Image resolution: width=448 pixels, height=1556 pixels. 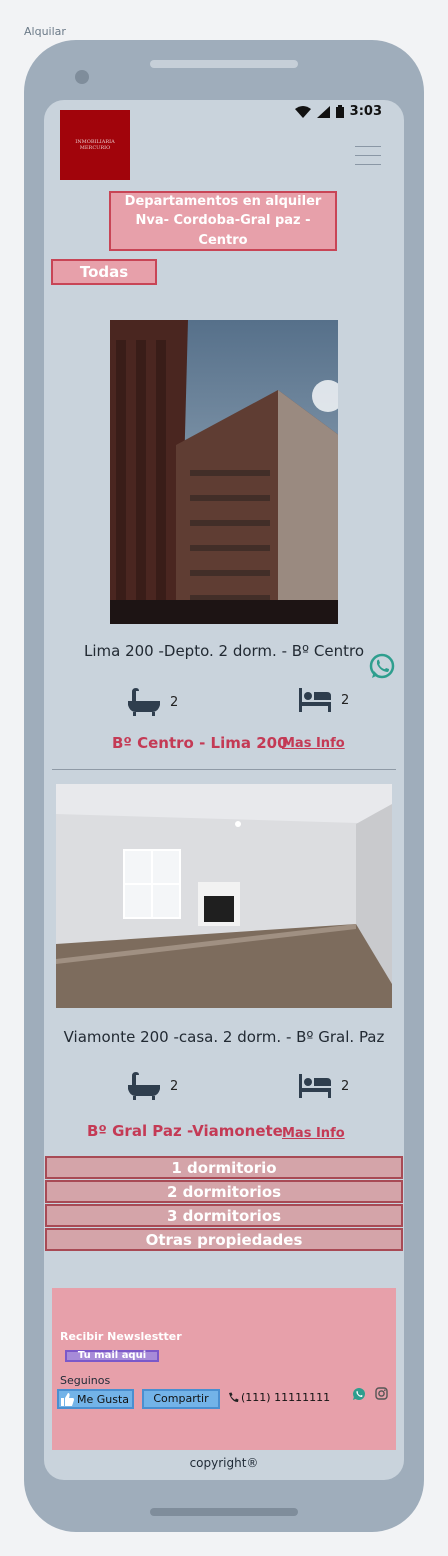 I want to click on wifi-icon, so click(x=302, y=111).